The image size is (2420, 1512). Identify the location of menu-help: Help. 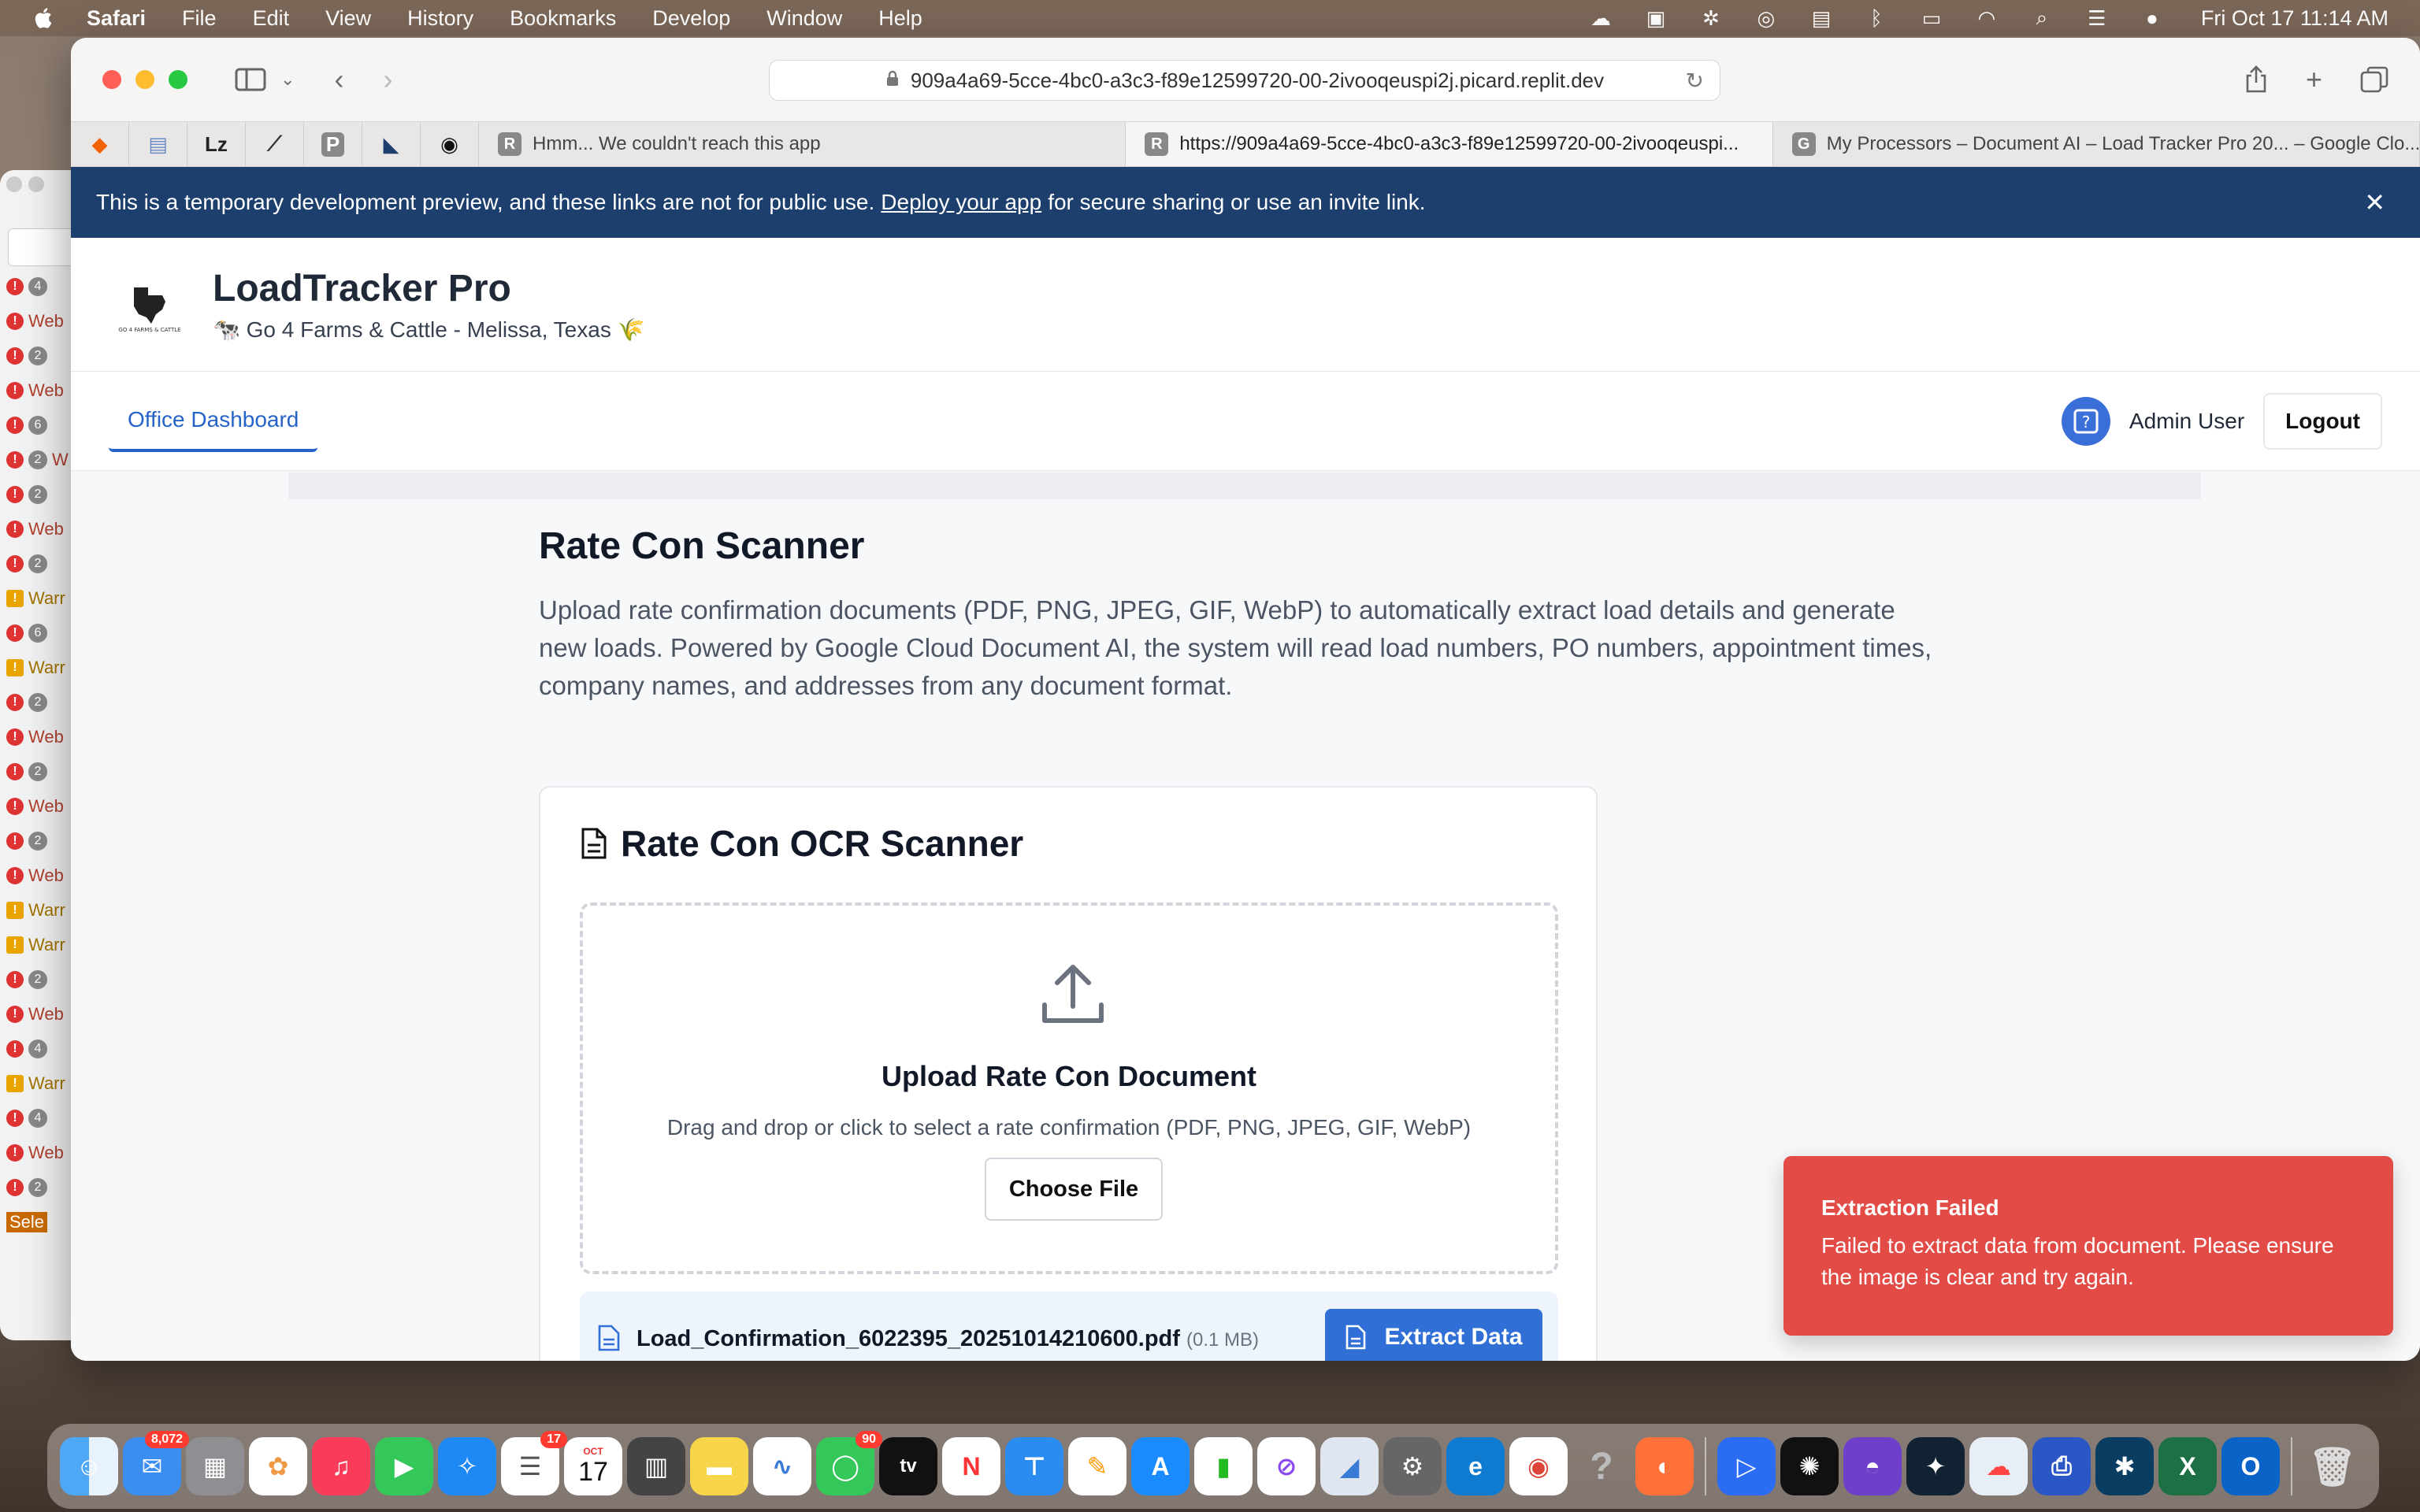
(900, 18).